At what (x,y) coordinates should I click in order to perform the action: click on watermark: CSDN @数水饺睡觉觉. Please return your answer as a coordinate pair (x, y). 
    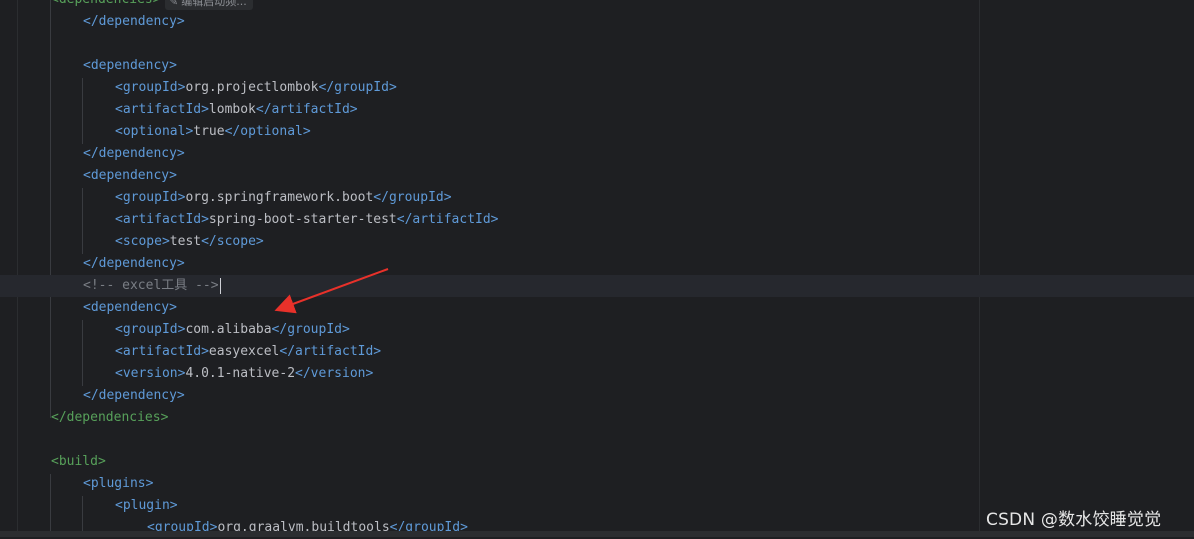
    Looking at the image, I should click on (1074, 520).